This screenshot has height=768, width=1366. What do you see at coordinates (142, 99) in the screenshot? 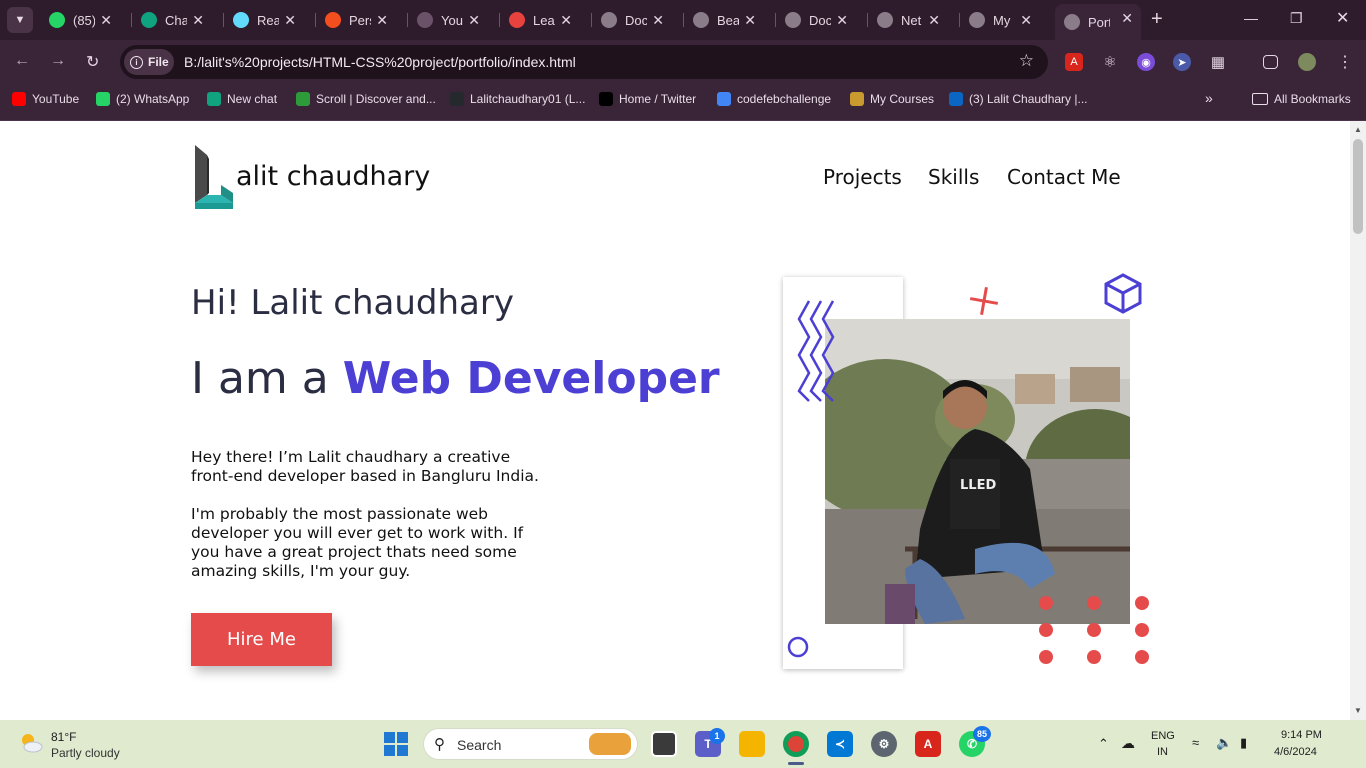
I see `bookmark-item: (2) WhatsApp` at bounding box center [142, 99].